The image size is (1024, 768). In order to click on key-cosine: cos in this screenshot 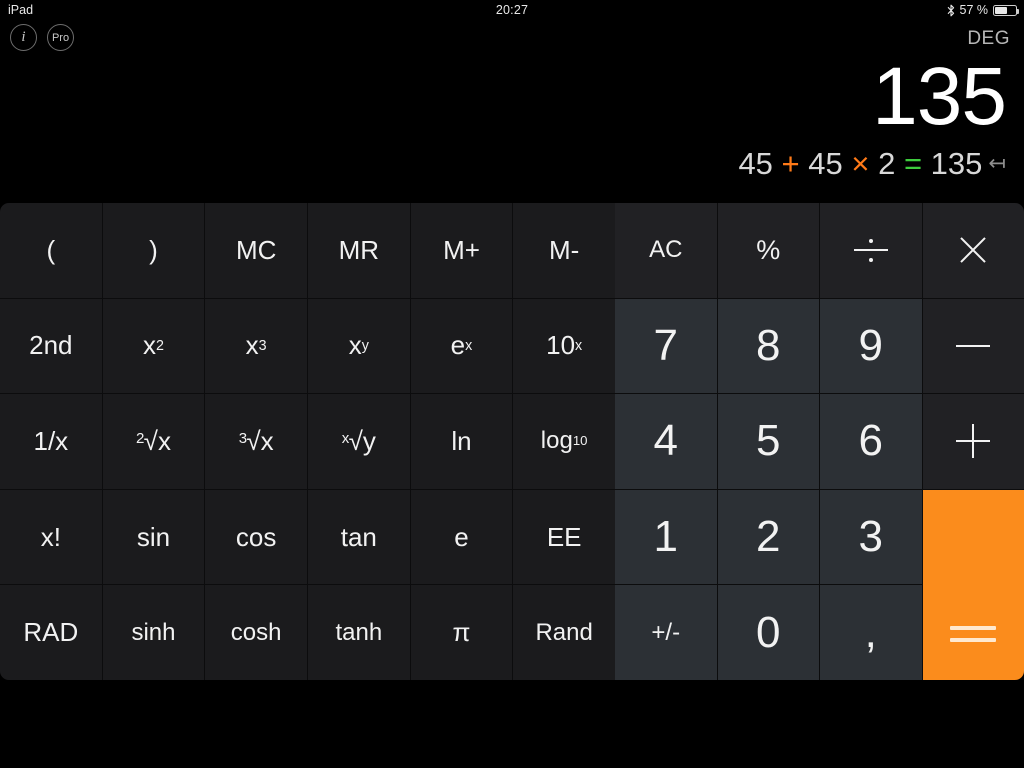, I will do `click(256, 537)`.